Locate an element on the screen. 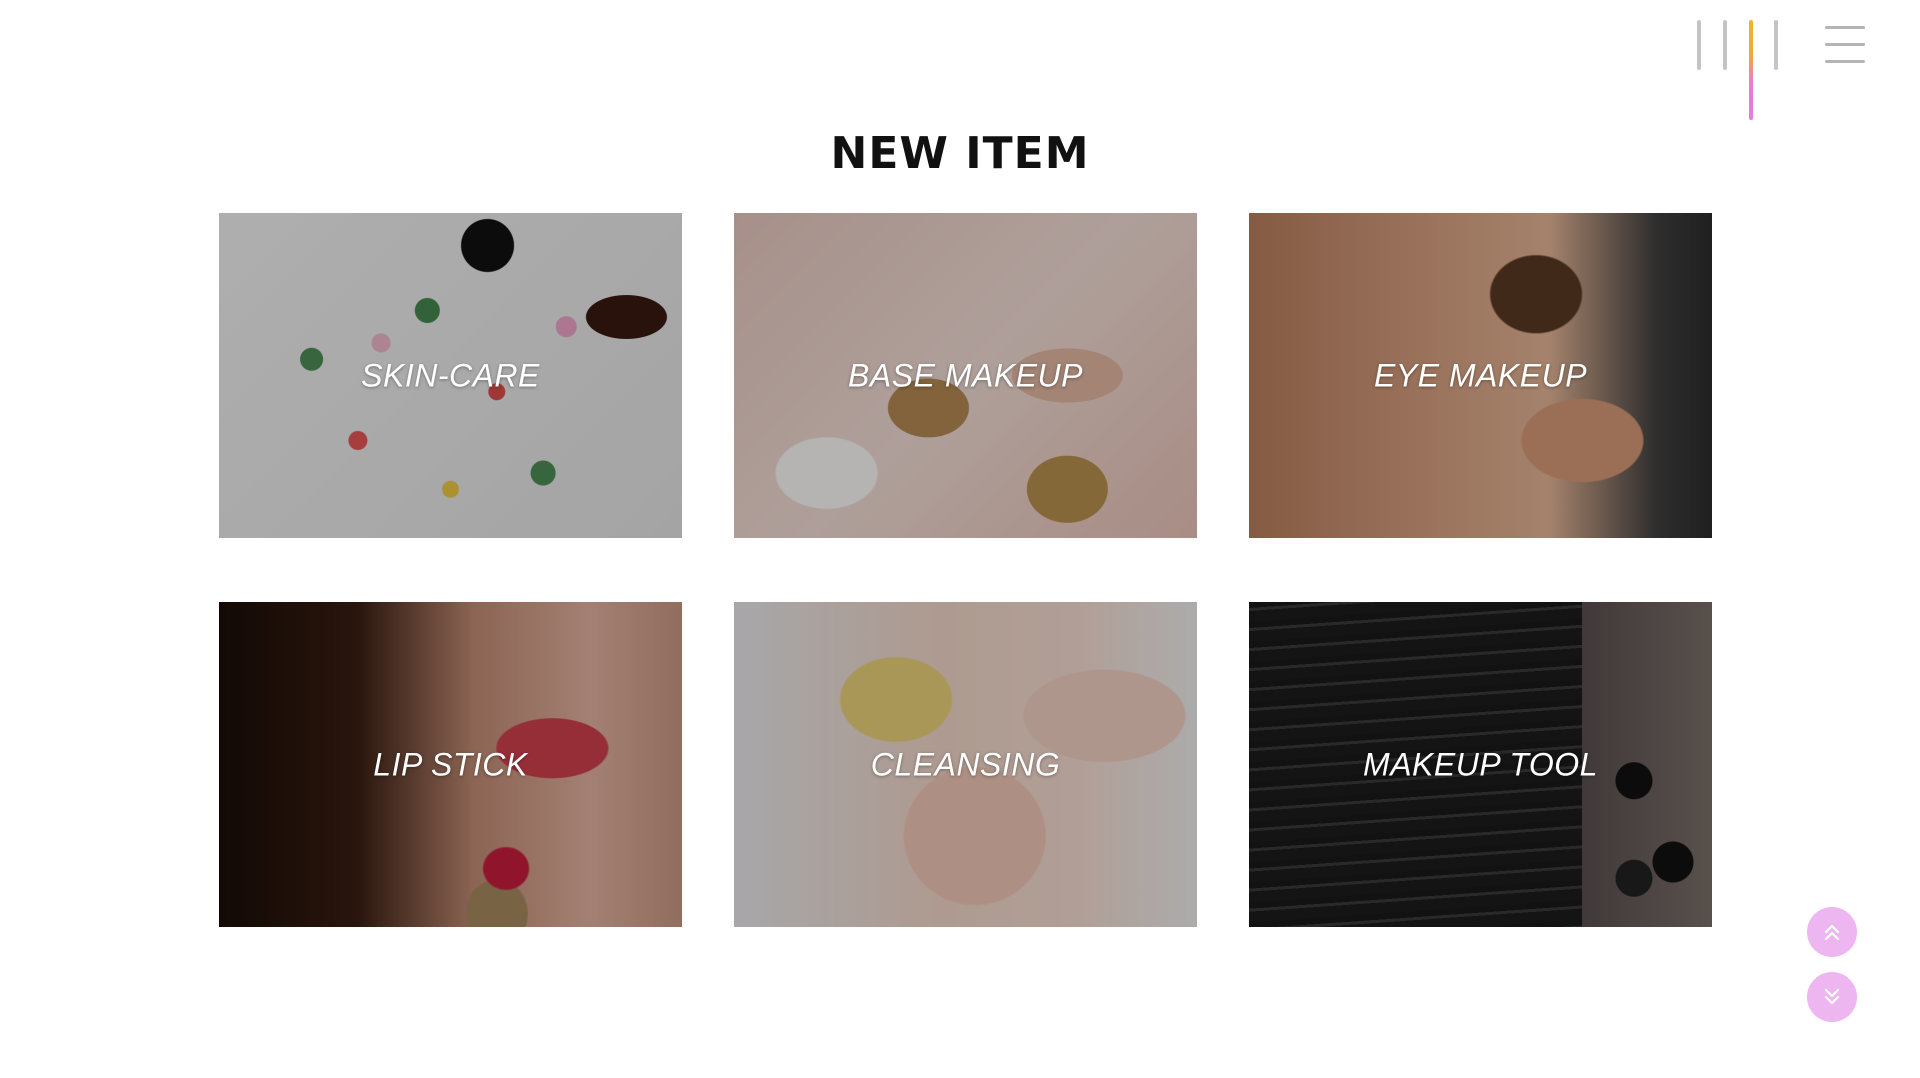  hamburger-menu-icon is located at coordinates (1846, 45).